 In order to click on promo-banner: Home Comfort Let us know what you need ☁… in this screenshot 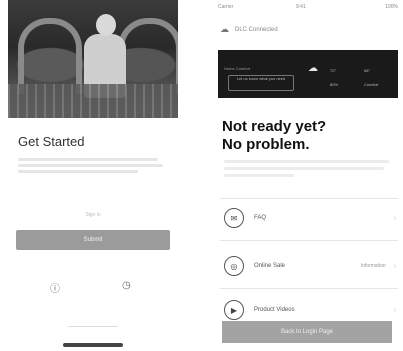, I will do `click(308, 74)`.